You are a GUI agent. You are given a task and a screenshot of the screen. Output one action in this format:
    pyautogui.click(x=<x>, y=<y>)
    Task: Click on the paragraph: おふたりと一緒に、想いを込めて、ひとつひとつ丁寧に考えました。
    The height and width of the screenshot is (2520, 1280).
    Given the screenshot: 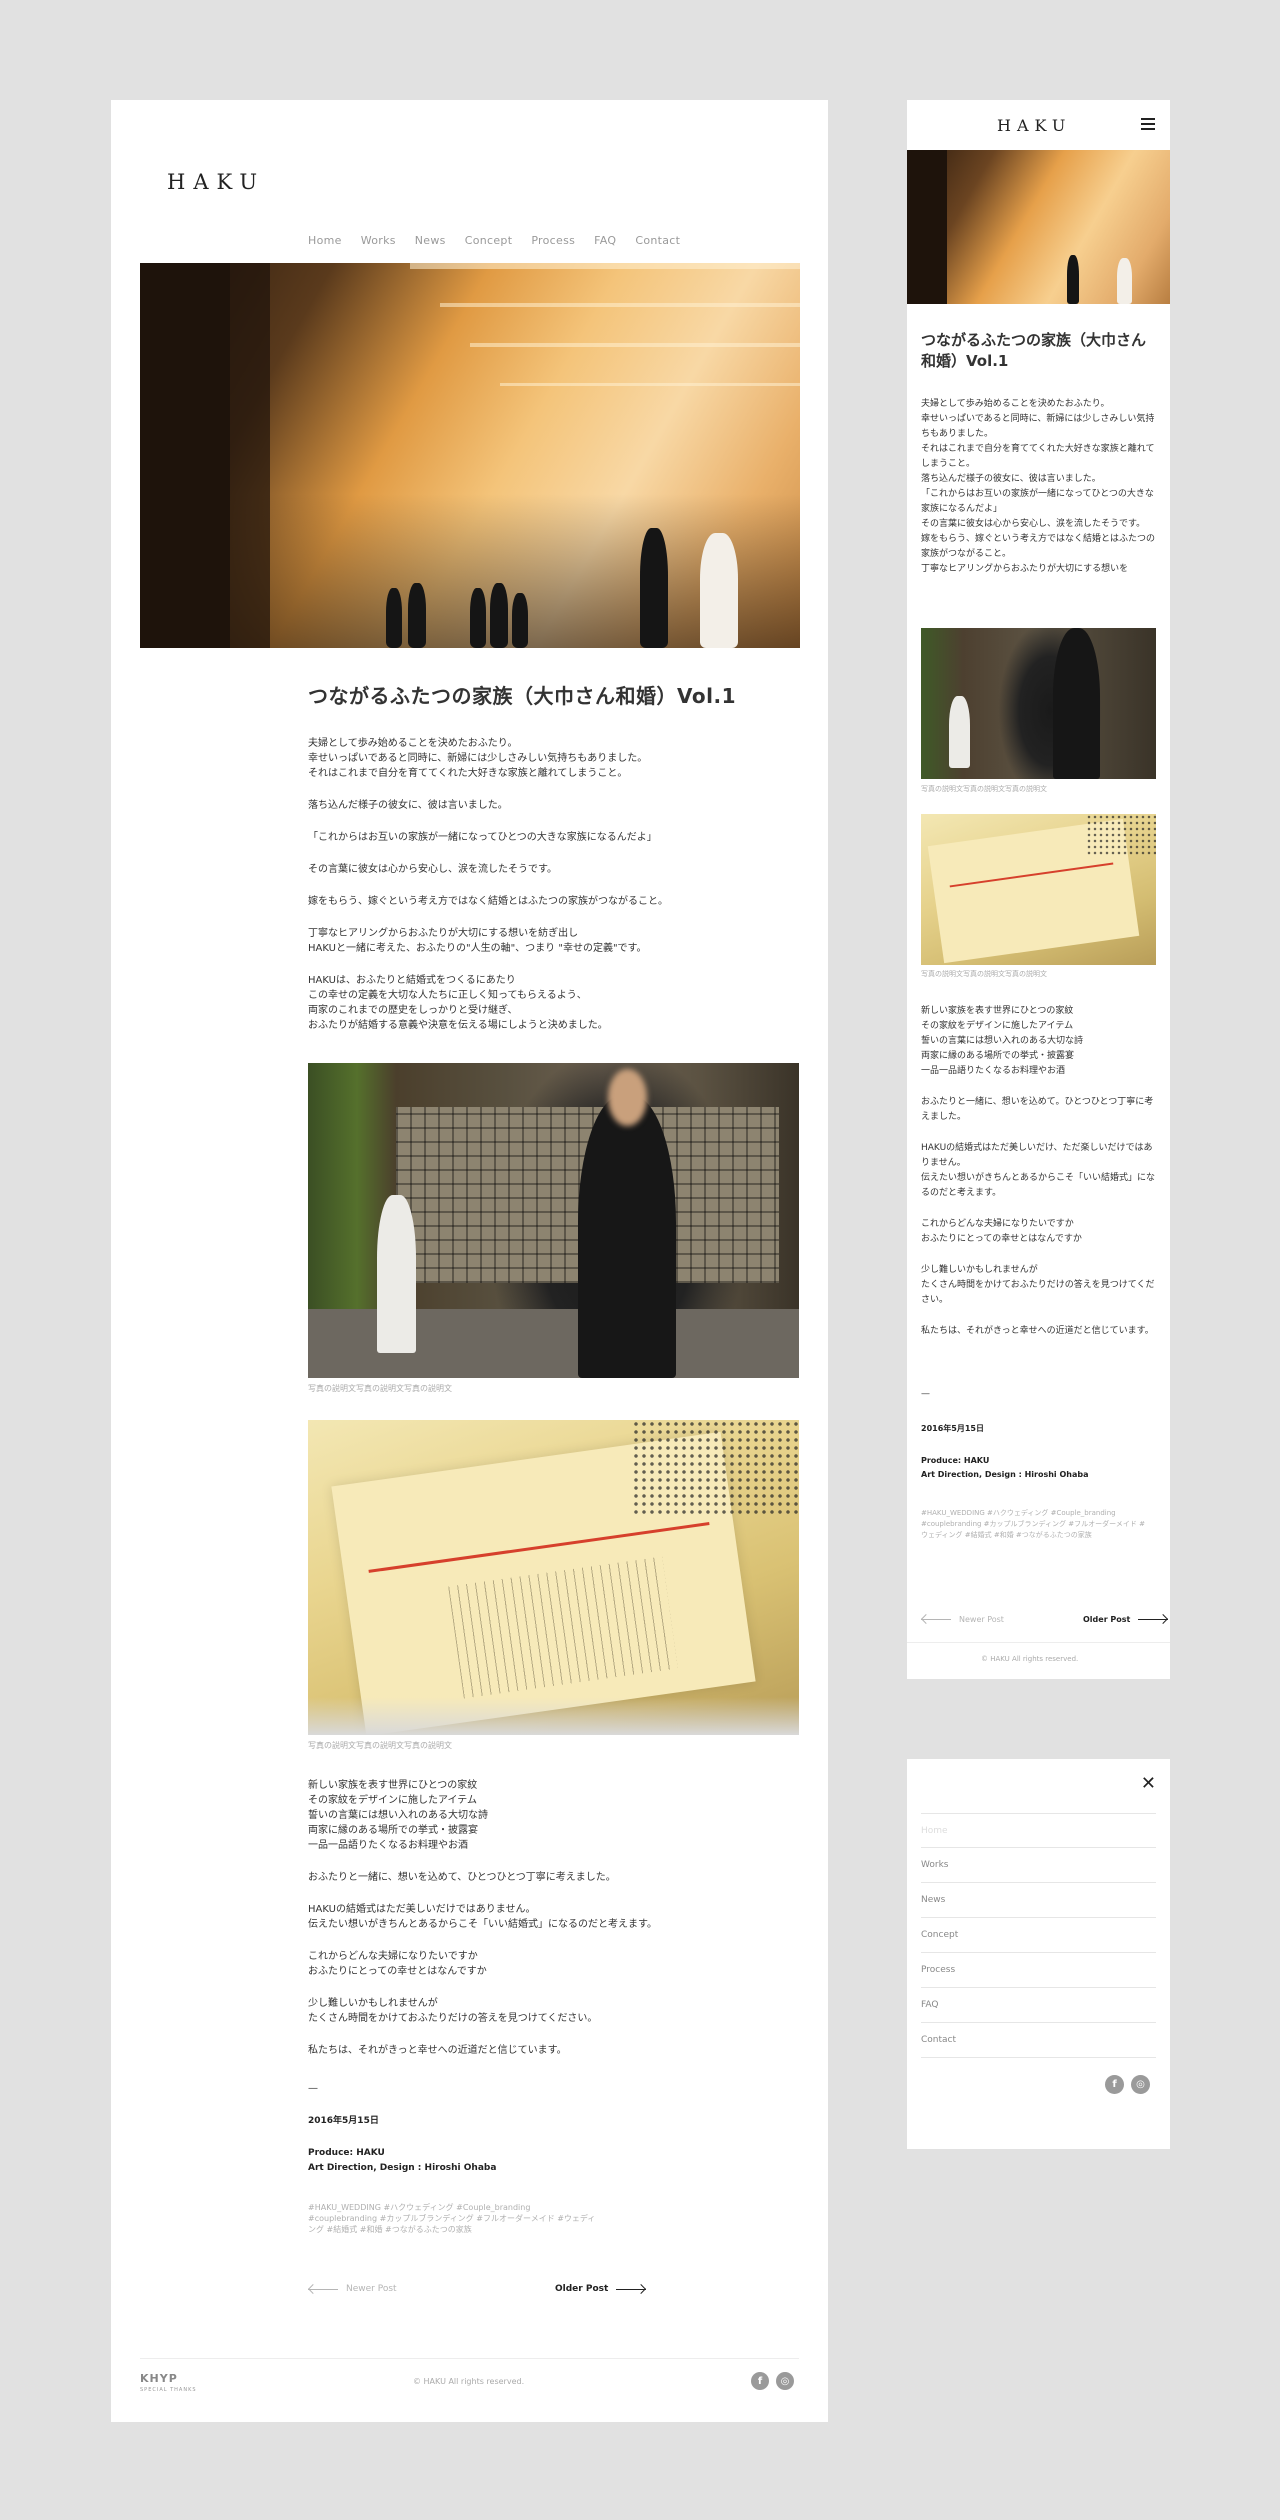 What is the action you would take?
    pyautogui.click(x=462, y=1877)
    